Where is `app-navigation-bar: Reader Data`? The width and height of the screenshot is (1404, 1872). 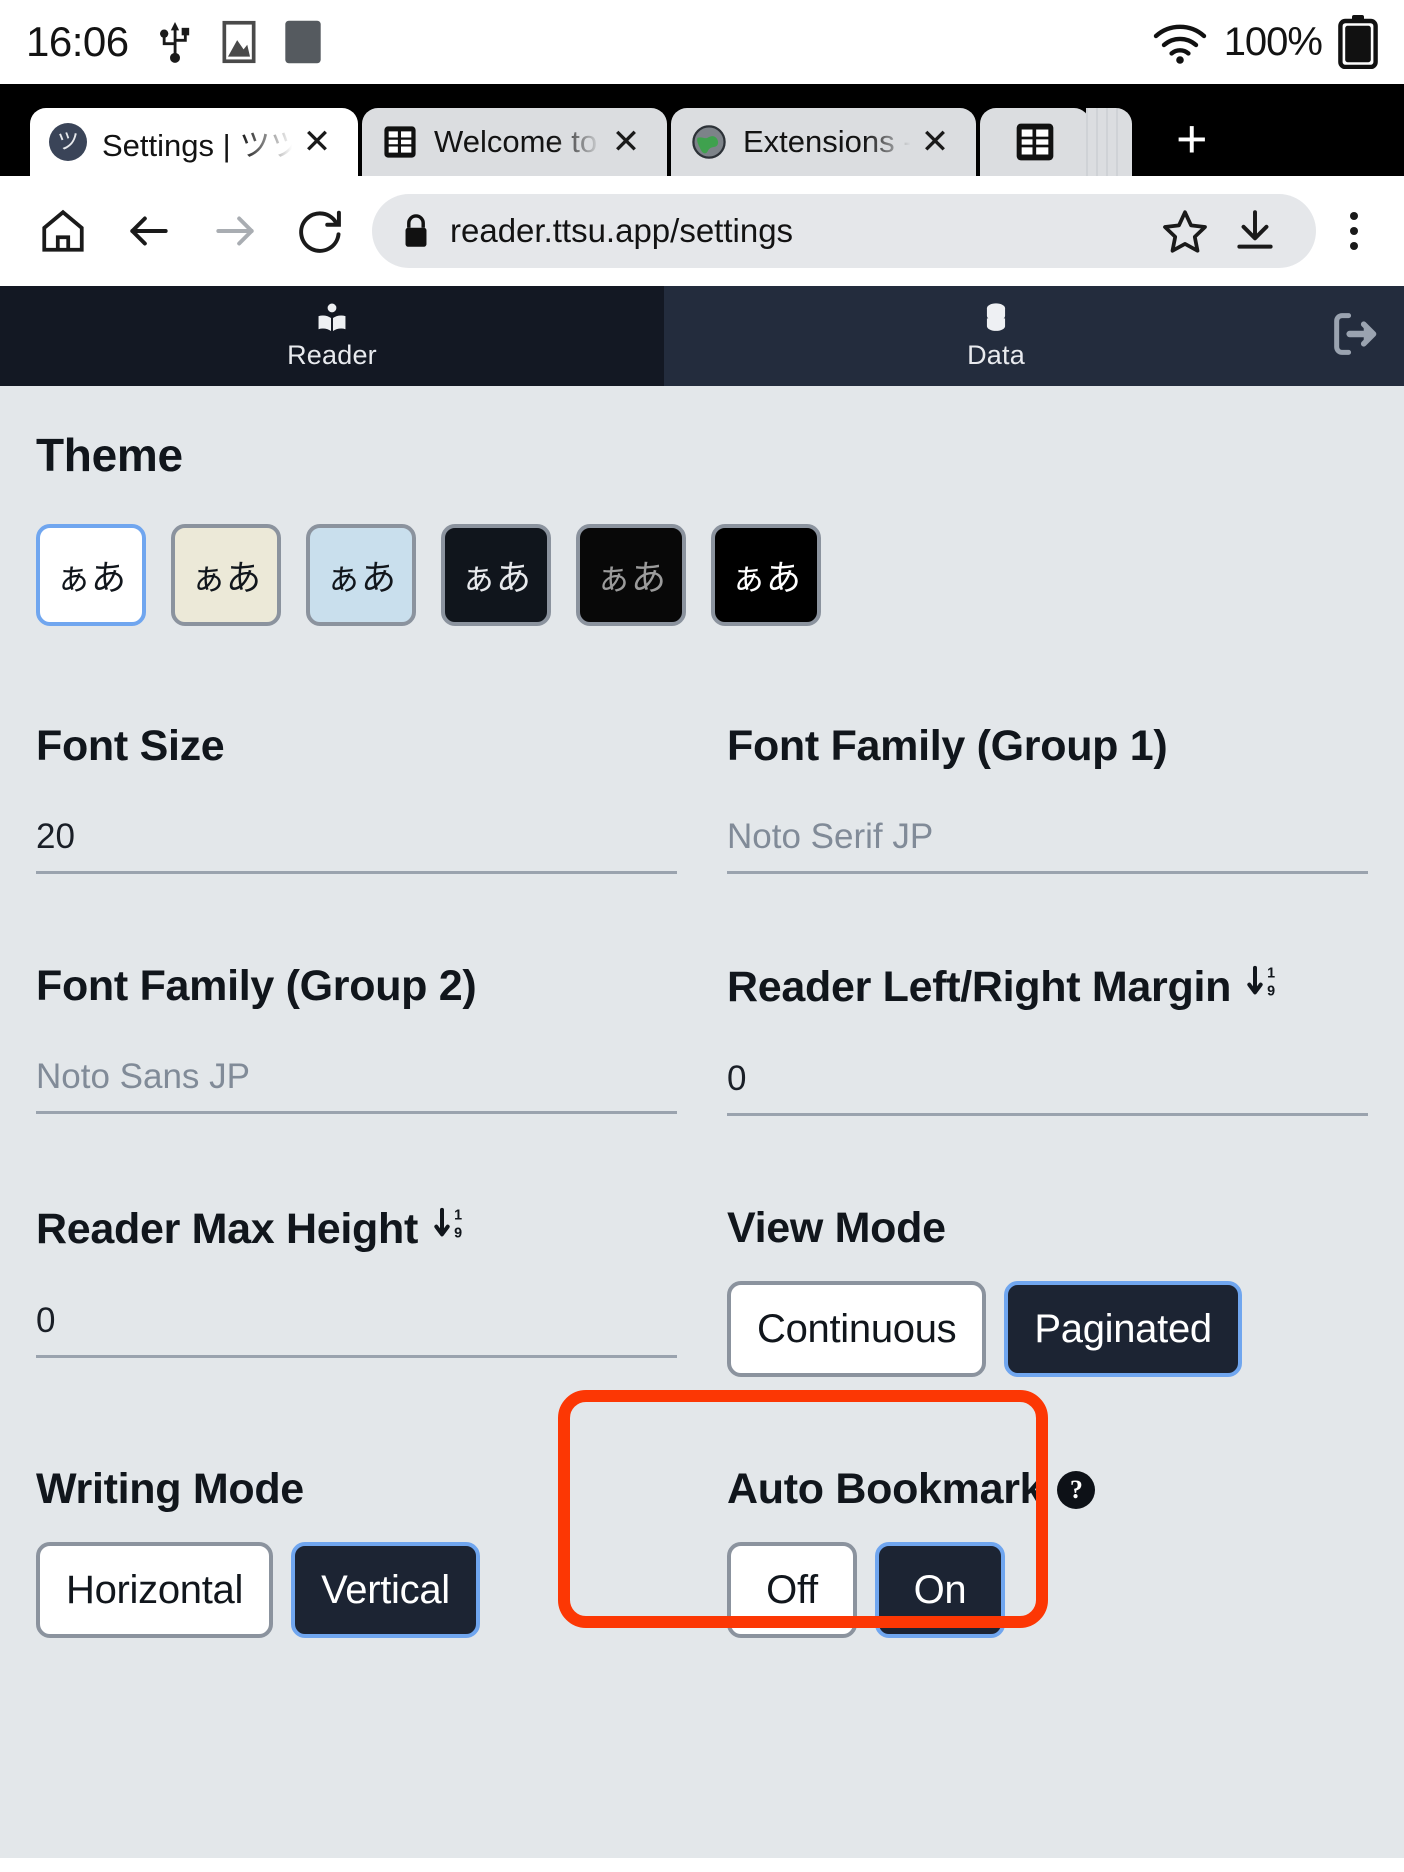 app-navigation-bar: Reader Data is located at coordinates (702, 336).